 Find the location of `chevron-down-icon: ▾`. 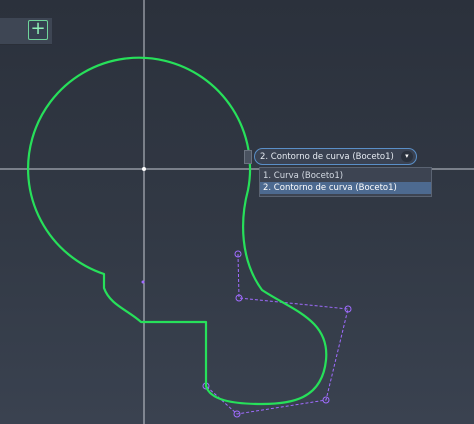

chevron-down-icon: ▾ is located at coordinates (406, 156).